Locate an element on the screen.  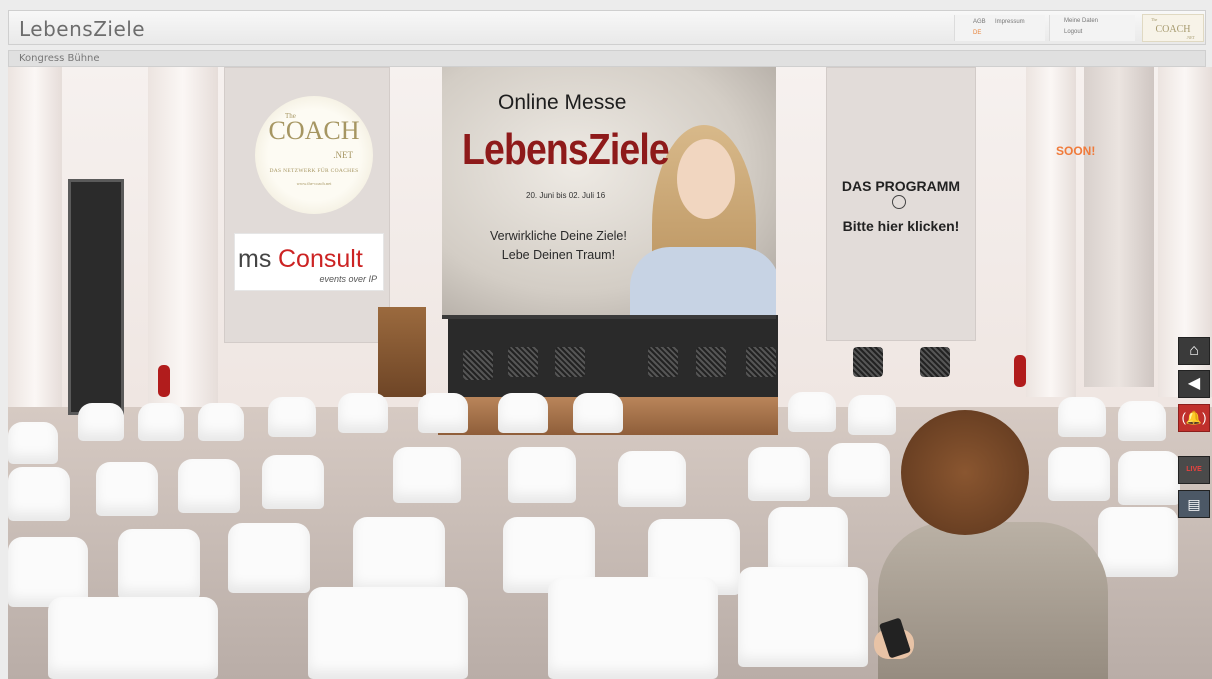
msconsult-logo: ms Consult events over IP is located at coordinates (309, 262).